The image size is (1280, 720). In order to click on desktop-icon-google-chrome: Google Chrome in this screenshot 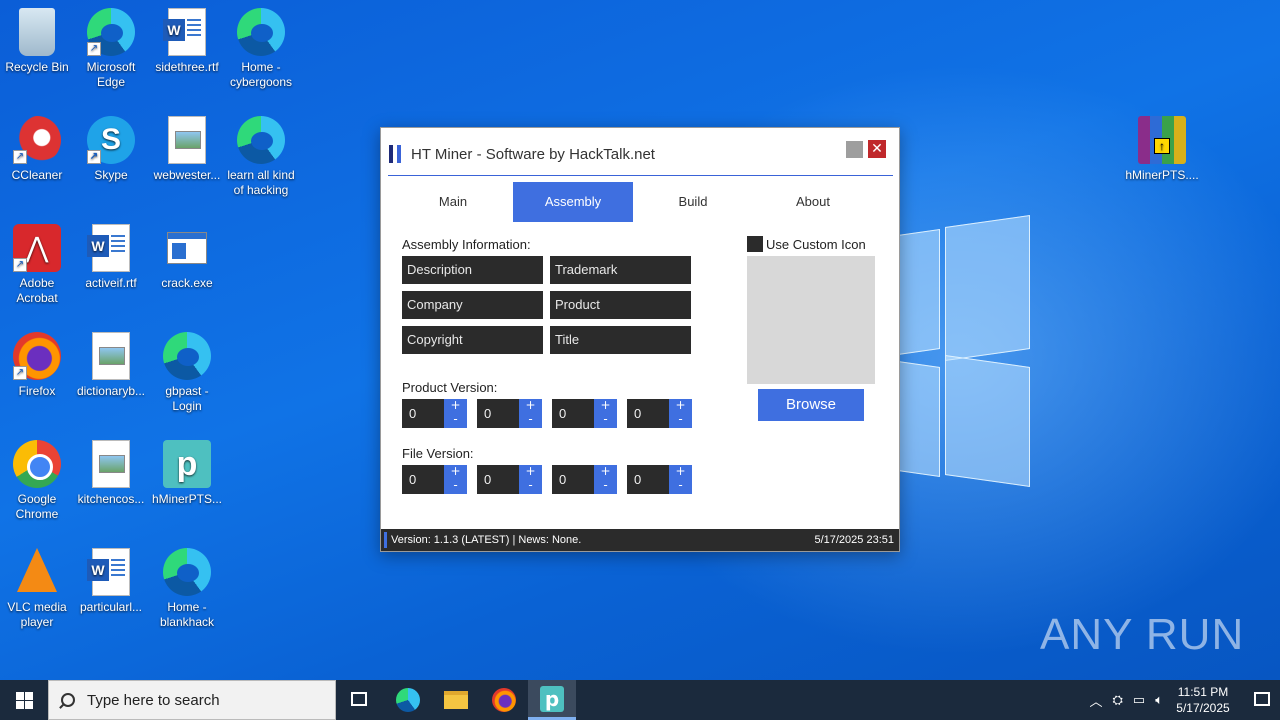, I will do `click(37, 481)`.